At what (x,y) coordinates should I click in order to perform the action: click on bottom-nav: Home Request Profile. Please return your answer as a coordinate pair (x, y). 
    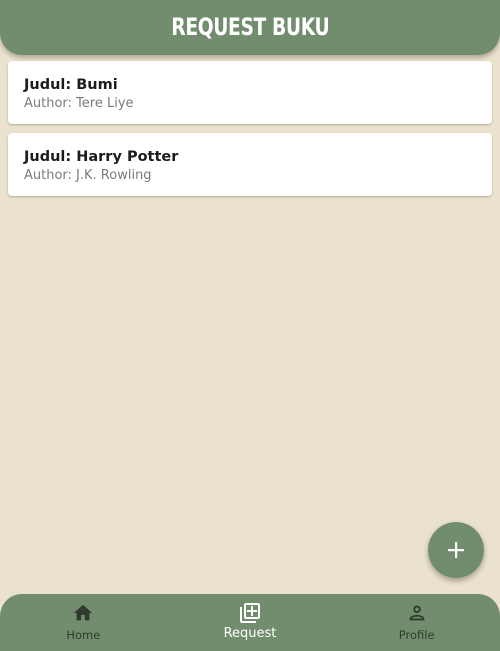
    Looking at the image, I should click on (250, 622).